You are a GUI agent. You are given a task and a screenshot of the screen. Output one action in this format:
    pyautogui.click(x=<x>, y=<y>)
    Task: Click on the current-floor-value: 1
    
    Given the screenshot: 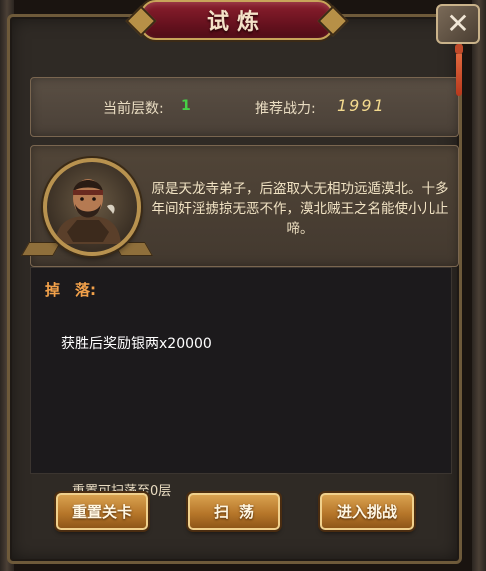 What is the action you would take?
    pyautogui.click(x=186, y=106)
    